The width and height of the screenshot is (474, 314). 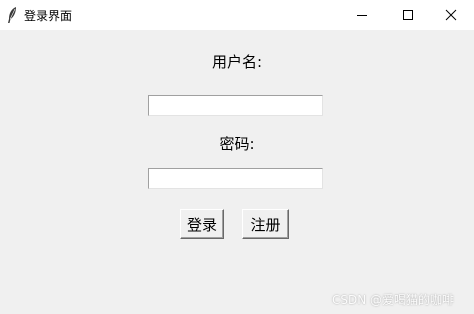 I want to click on password-input, so click(x=235, y=178).